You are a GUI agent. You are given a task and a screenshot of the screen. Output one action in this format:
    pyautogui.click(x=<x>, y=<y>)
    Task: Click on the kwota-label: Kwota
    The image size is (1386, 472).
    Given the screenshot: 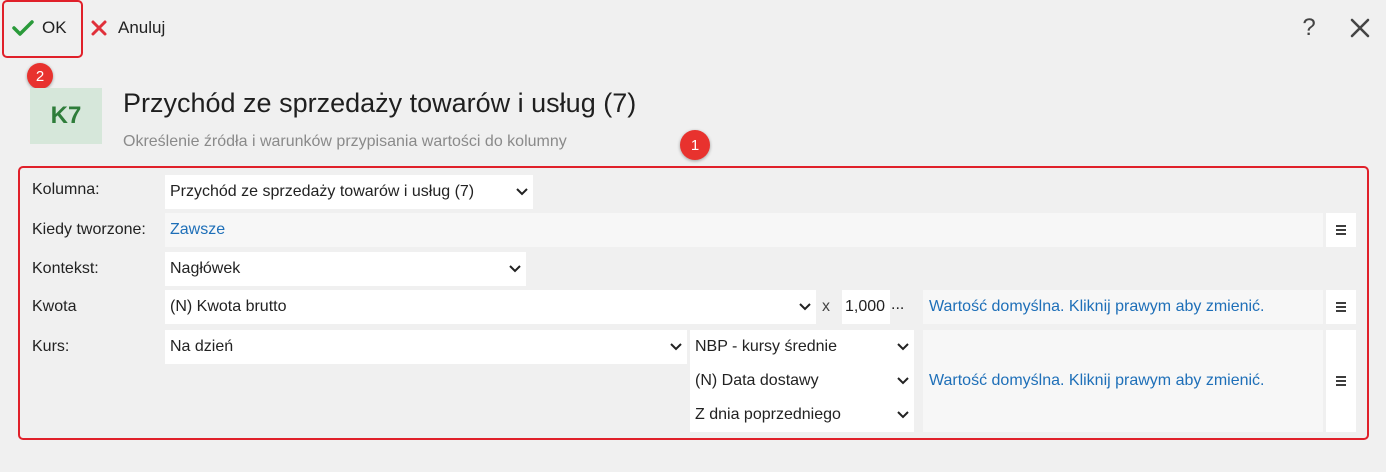 What is the action you would take?
    pyautogui.click(x=54, y=306)
    